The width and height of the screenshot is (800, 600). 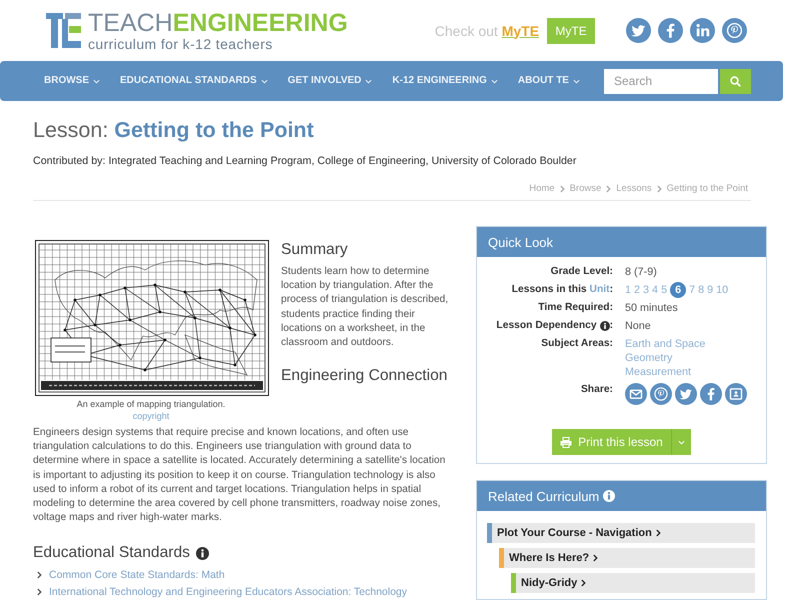 What do you see at coordinates (600, 290) in the screenshot?
I see `unit-link: Unit` at bounding box center [600, 290].